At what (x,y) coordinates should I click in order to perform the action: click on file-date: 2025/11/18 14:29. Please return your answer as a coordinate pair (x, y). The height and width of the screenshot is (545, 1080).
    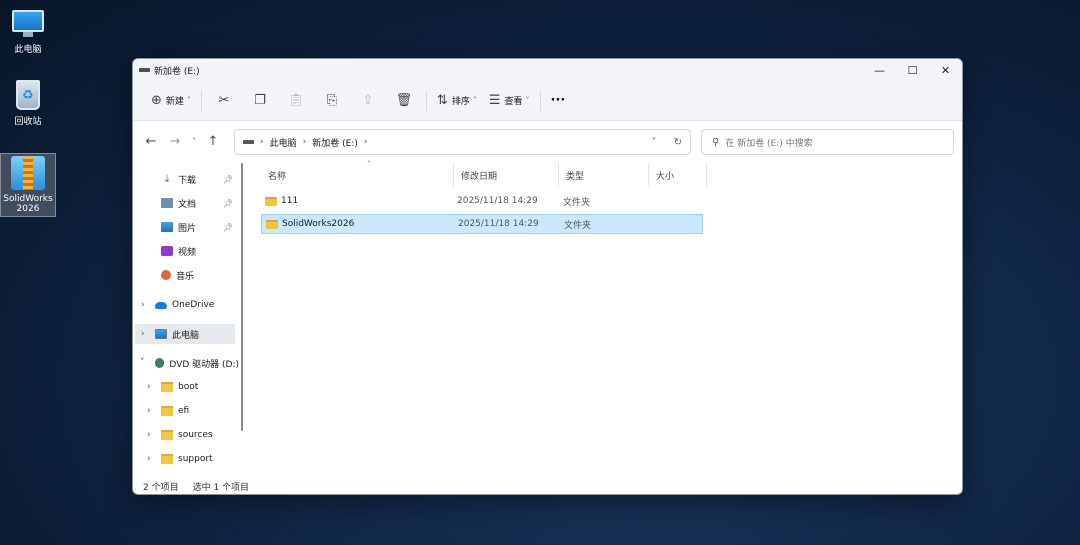
    Looking at the image, I should click on (498, 224).